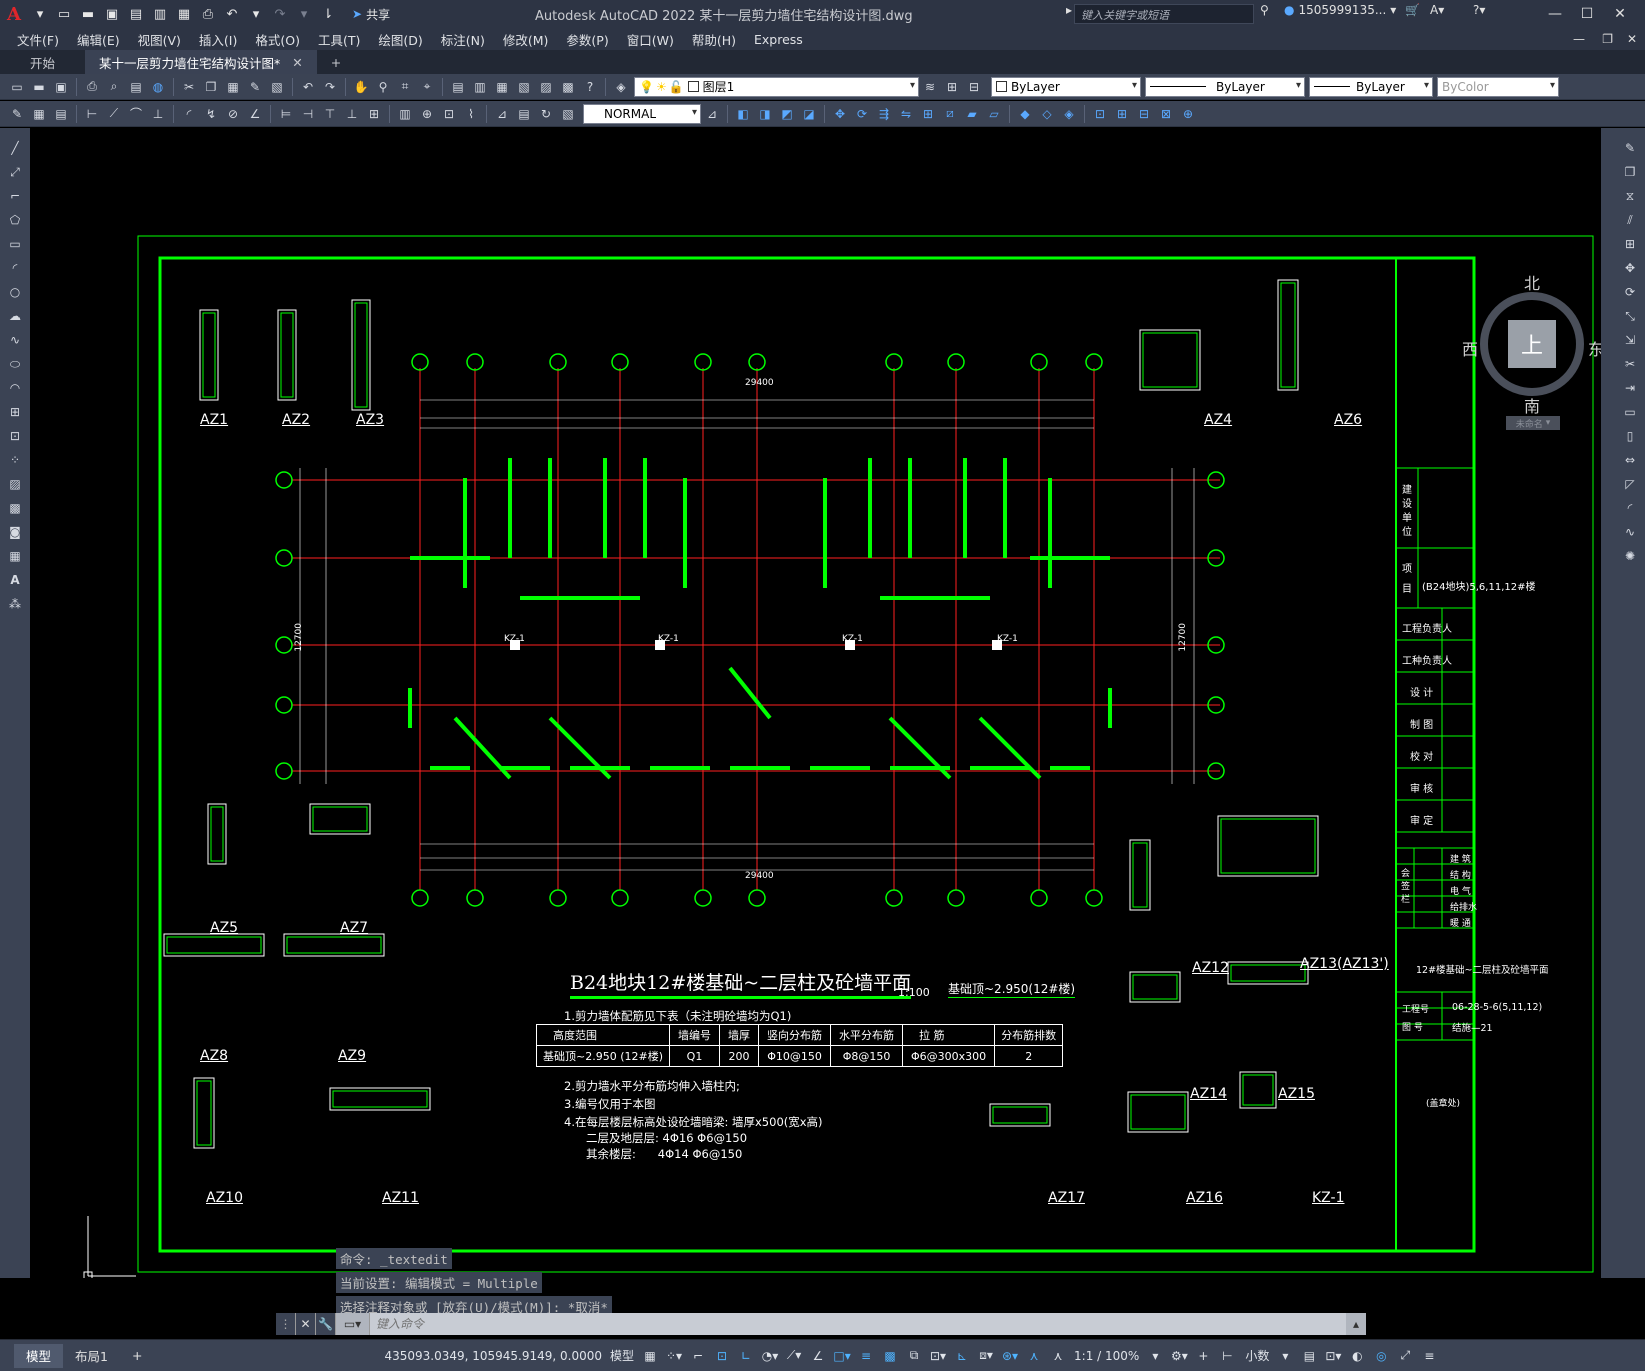  I want to click on linetype-dropdown: ByLayer ▾, so click(1225, 86).